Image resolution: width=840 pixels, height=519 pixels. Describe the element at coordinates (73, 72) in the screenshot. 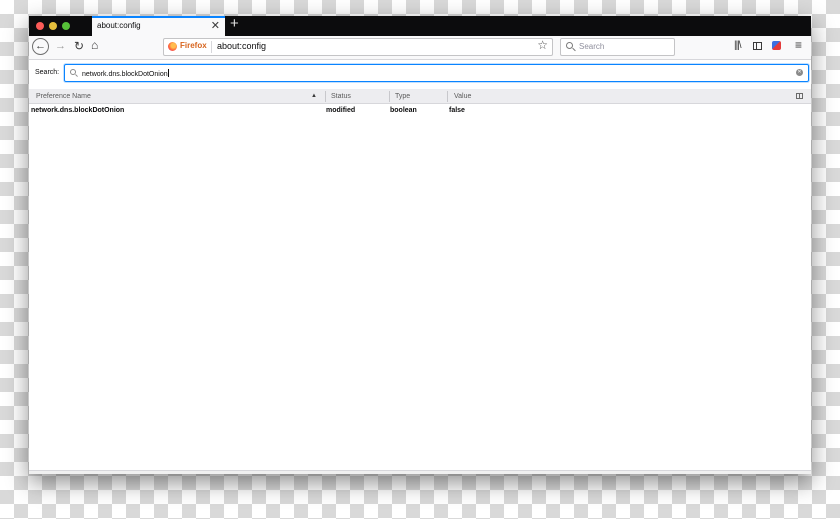

I see `filter-magnifier-icon` at that location.